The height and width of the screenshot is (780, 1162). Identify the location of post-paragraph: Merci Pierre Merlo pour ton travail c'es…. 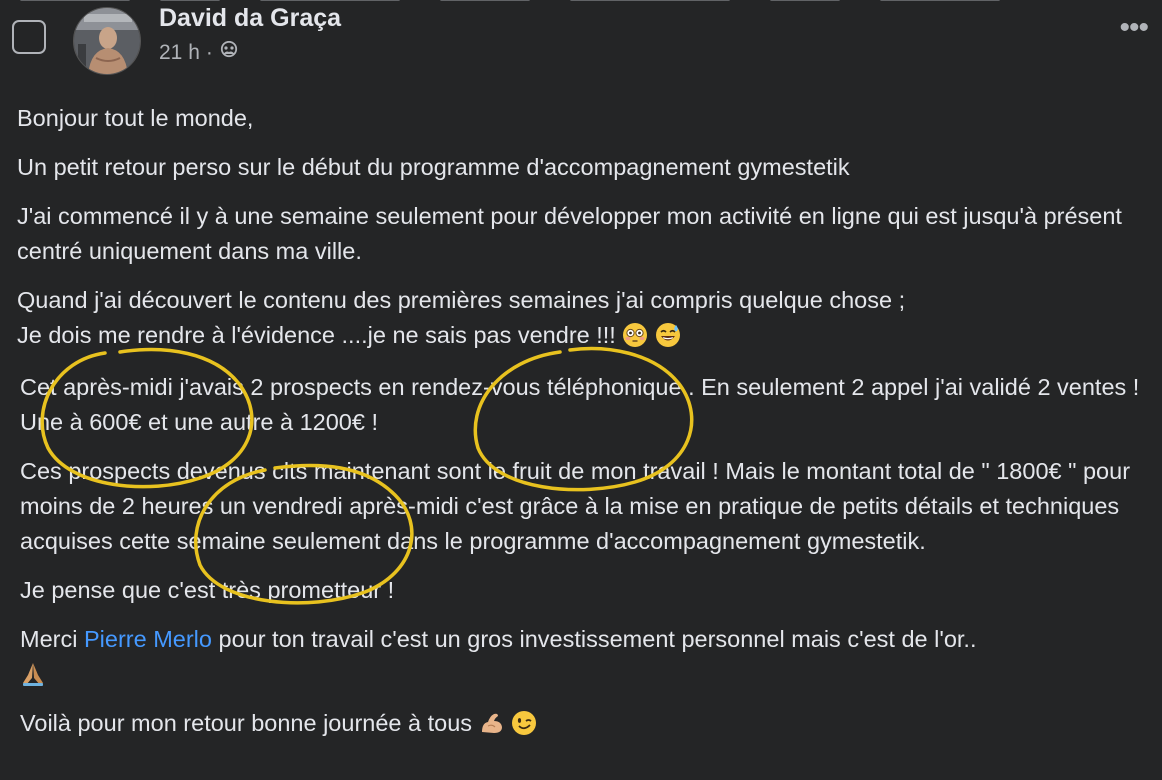
(582, 657).